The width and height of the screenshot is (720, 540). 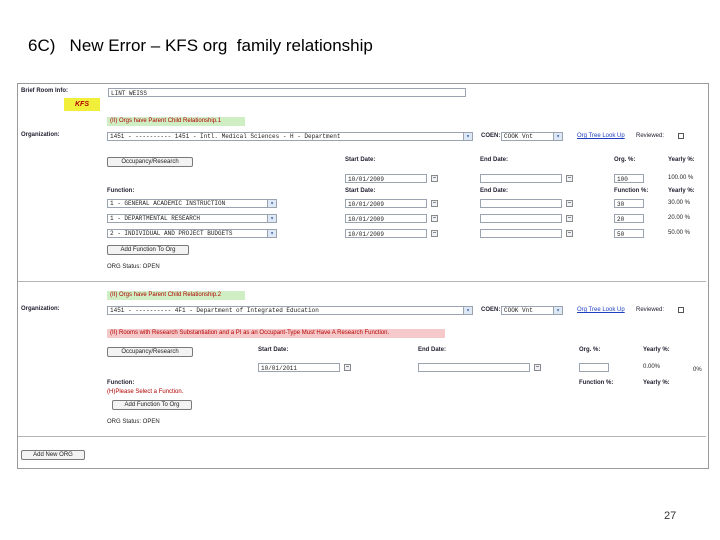 What do you see at coordinates (656, 383) in the screenshot?
I see `section2-function-yearly-label: Yearly %:` at bounding box center [656, 383].